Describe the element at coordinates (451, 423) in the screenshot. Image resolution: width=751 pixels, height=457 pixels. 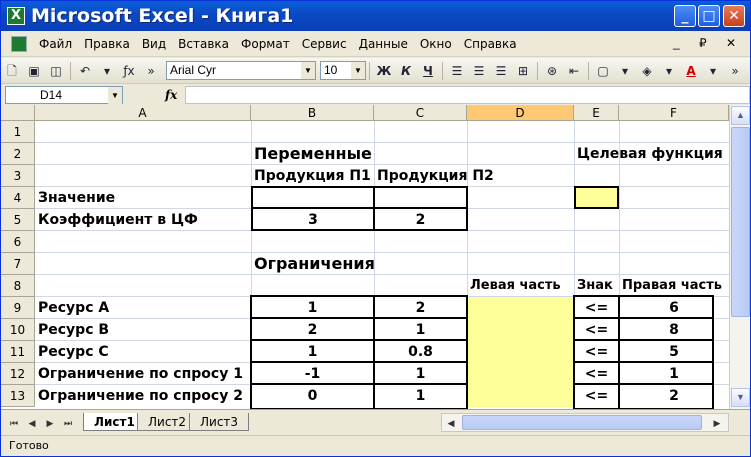
I see `scroll-left-icon: ◀` at that location.